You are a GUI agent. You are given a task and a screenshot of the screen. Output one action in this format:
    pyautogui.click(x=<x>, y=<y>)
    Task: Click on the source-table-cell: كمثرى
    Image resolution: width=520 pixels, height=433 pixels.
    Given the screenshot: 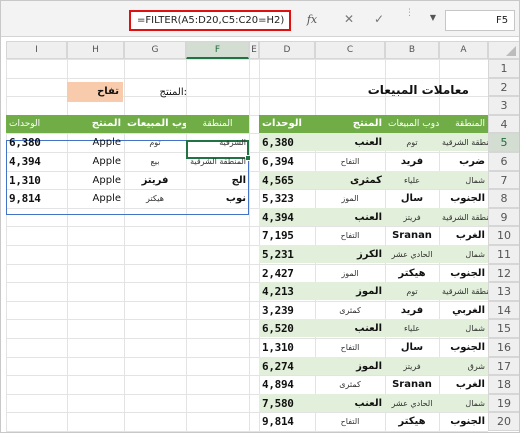 What is the action you would take?
    pyautogui.click(x=350, y=385)
    